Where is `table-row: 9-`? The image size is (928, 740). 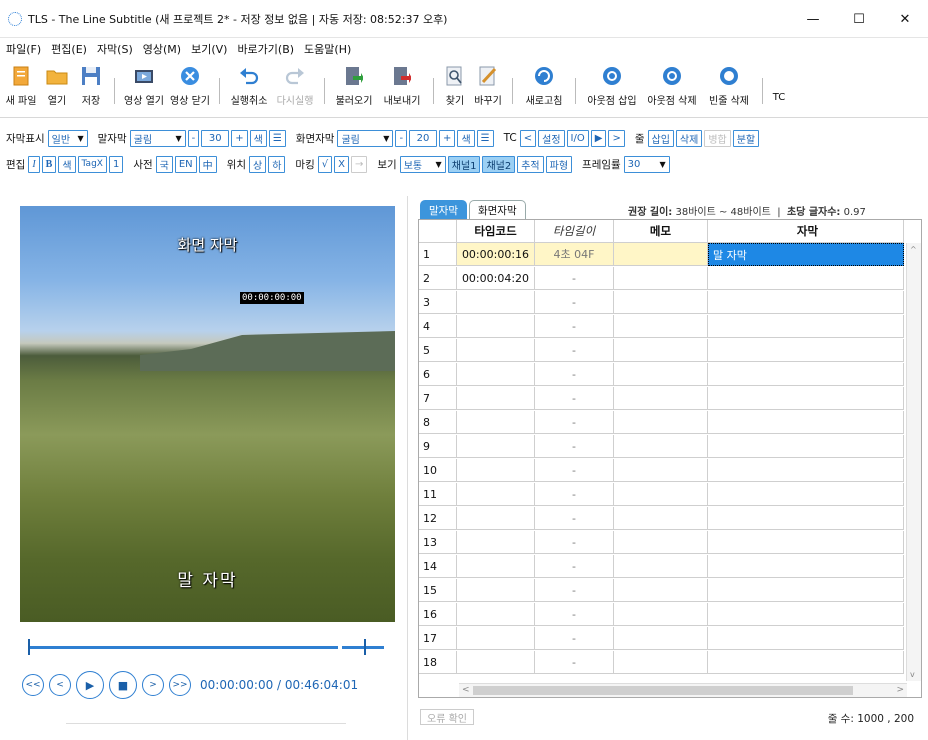
table-row: 9- is located at coordinates (670, 446).